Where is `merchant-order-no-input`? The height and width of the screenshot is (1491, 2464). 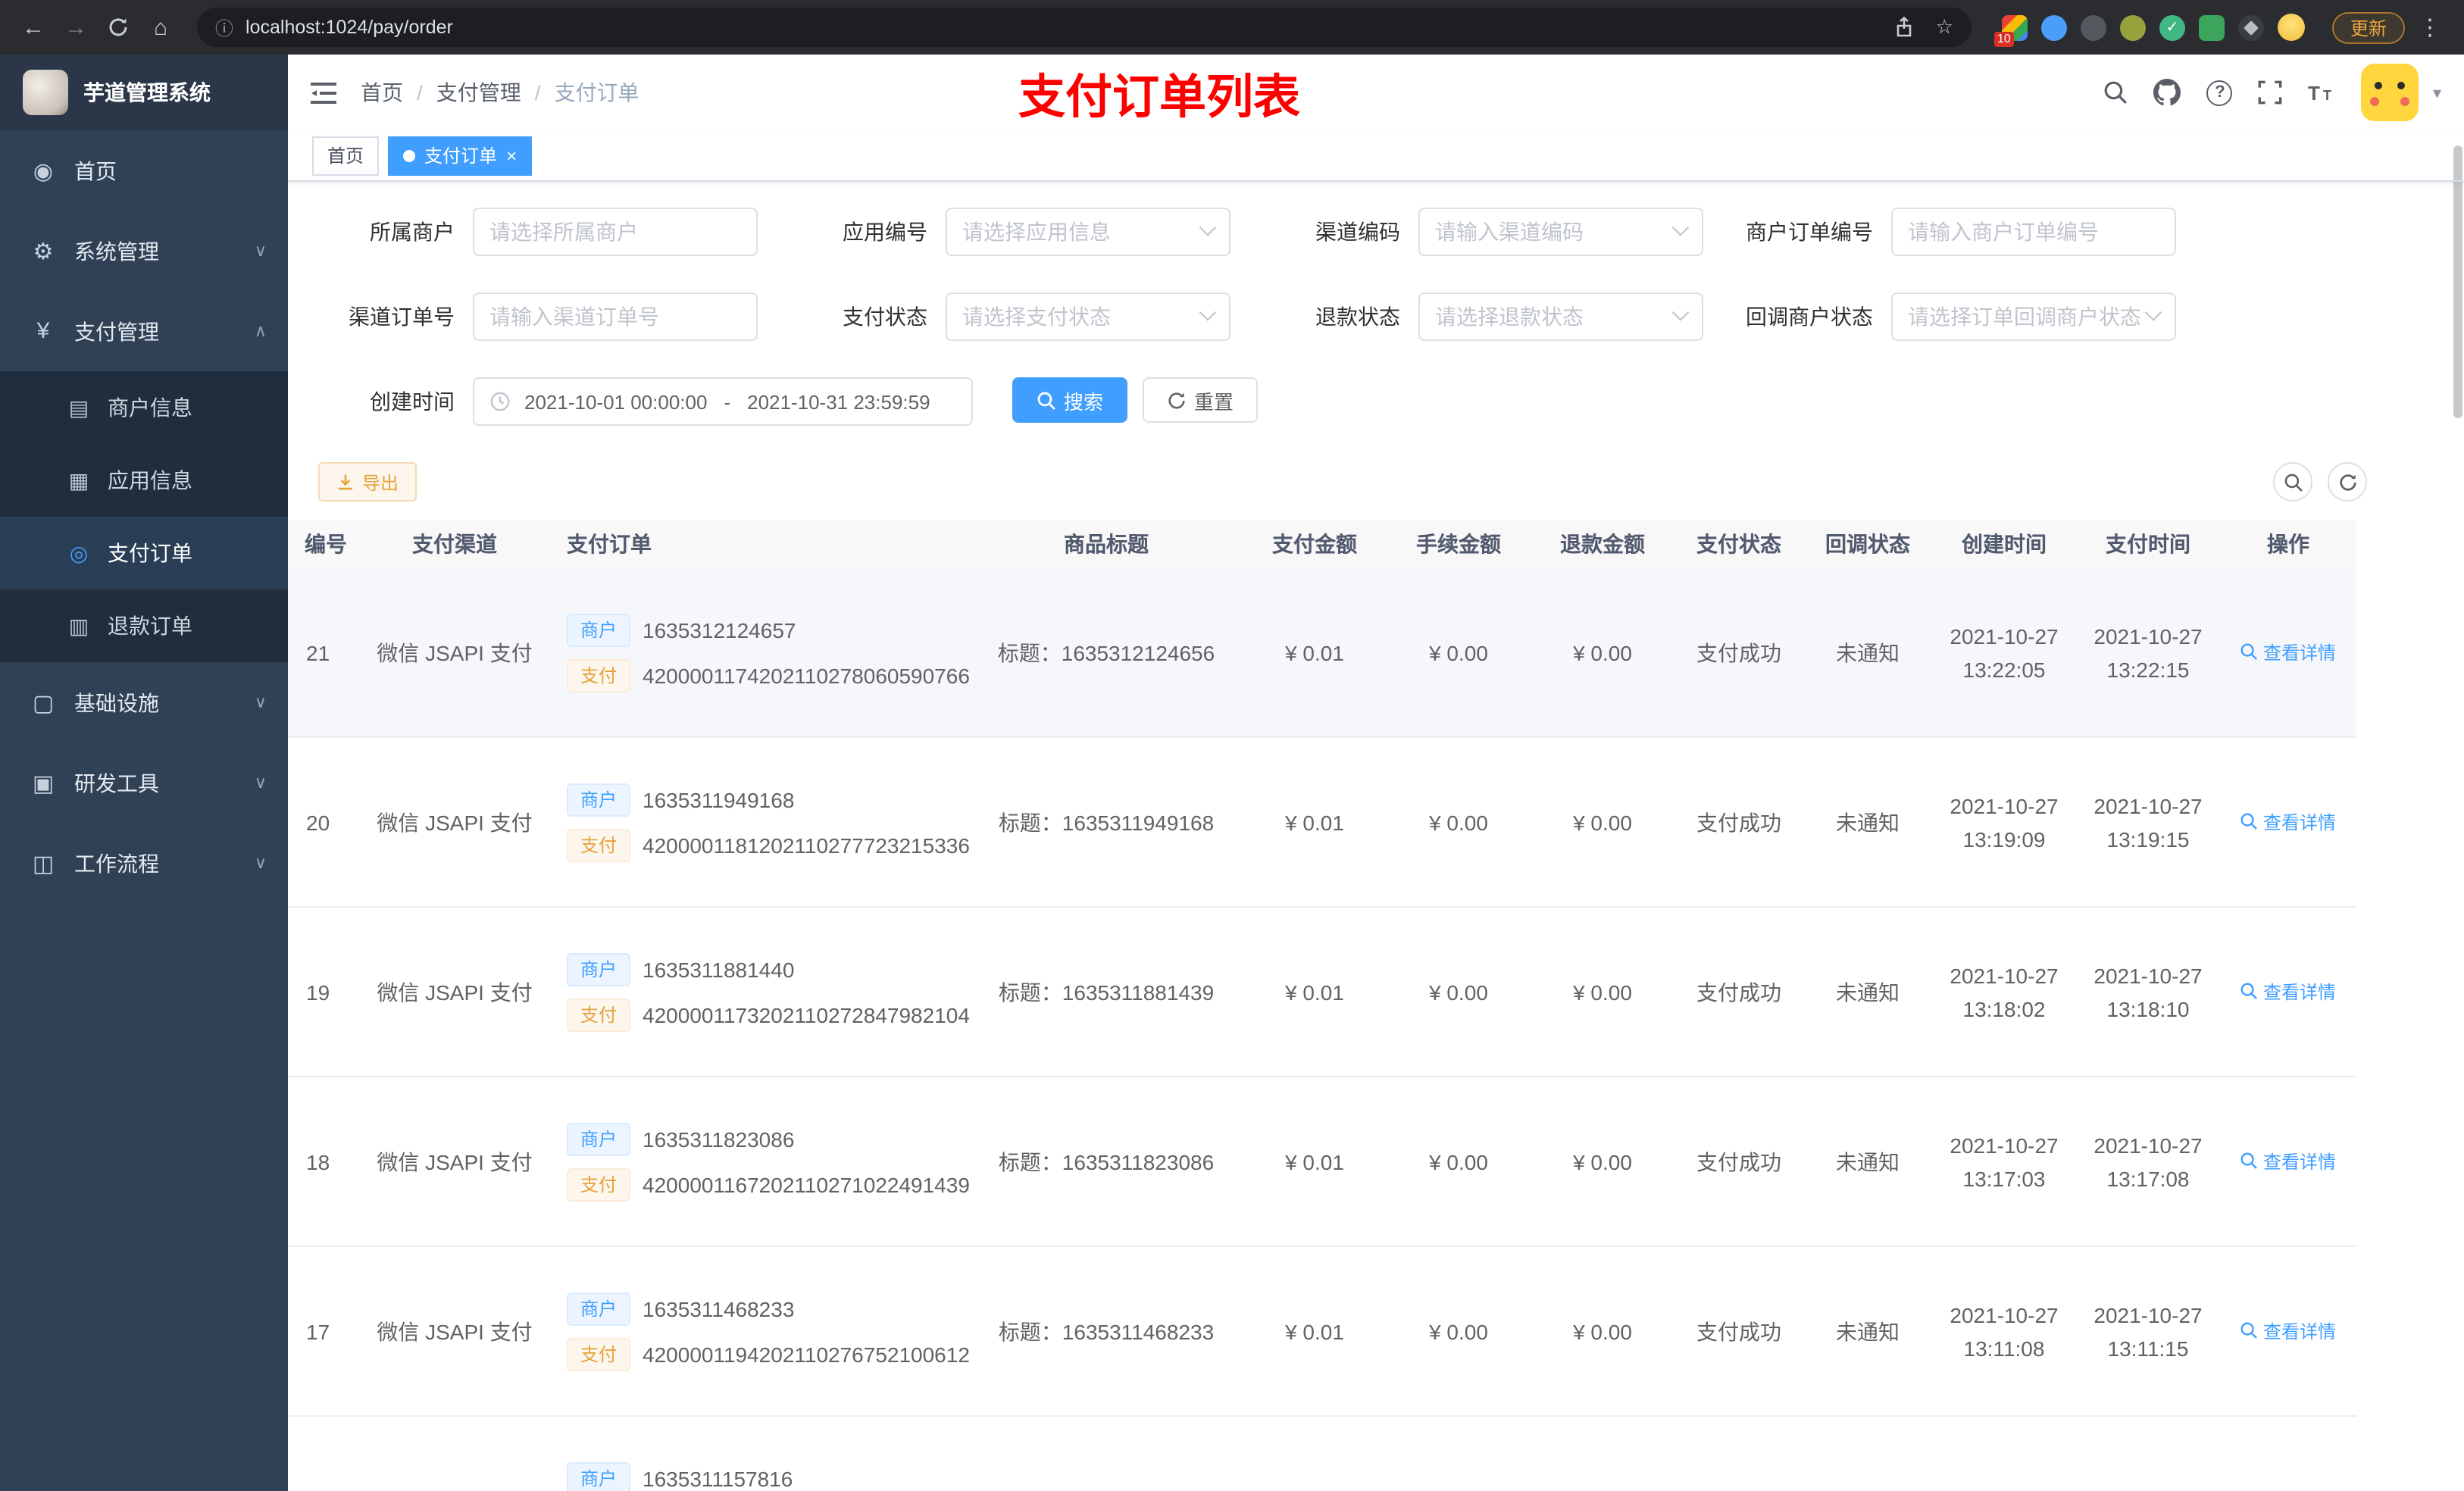
merchant-order-no-input is located at coordinates (2033, 232).